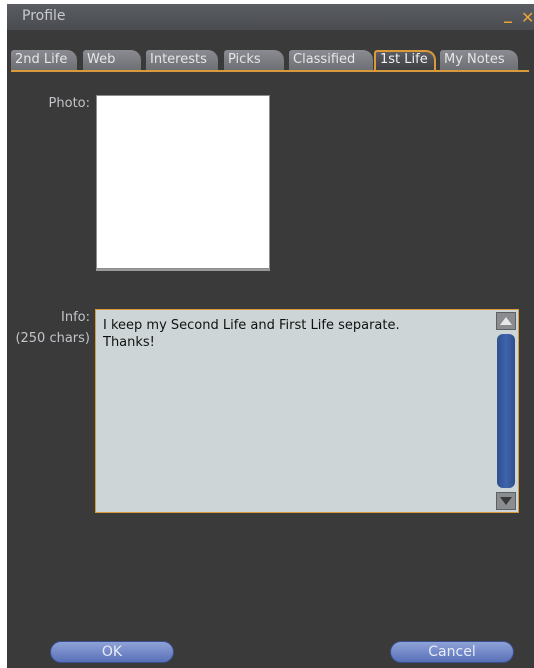  I want to click on arrow-up-icon, so click(506, 321).